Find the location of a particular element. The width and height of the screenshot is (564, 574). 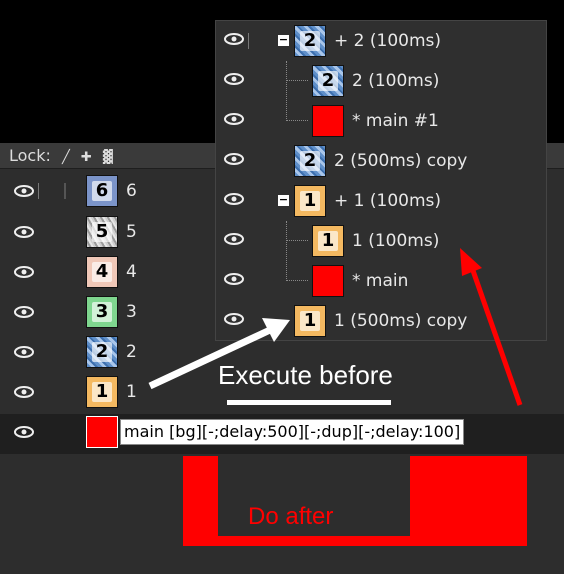

underline-bar is located at coordinates (309, 402).